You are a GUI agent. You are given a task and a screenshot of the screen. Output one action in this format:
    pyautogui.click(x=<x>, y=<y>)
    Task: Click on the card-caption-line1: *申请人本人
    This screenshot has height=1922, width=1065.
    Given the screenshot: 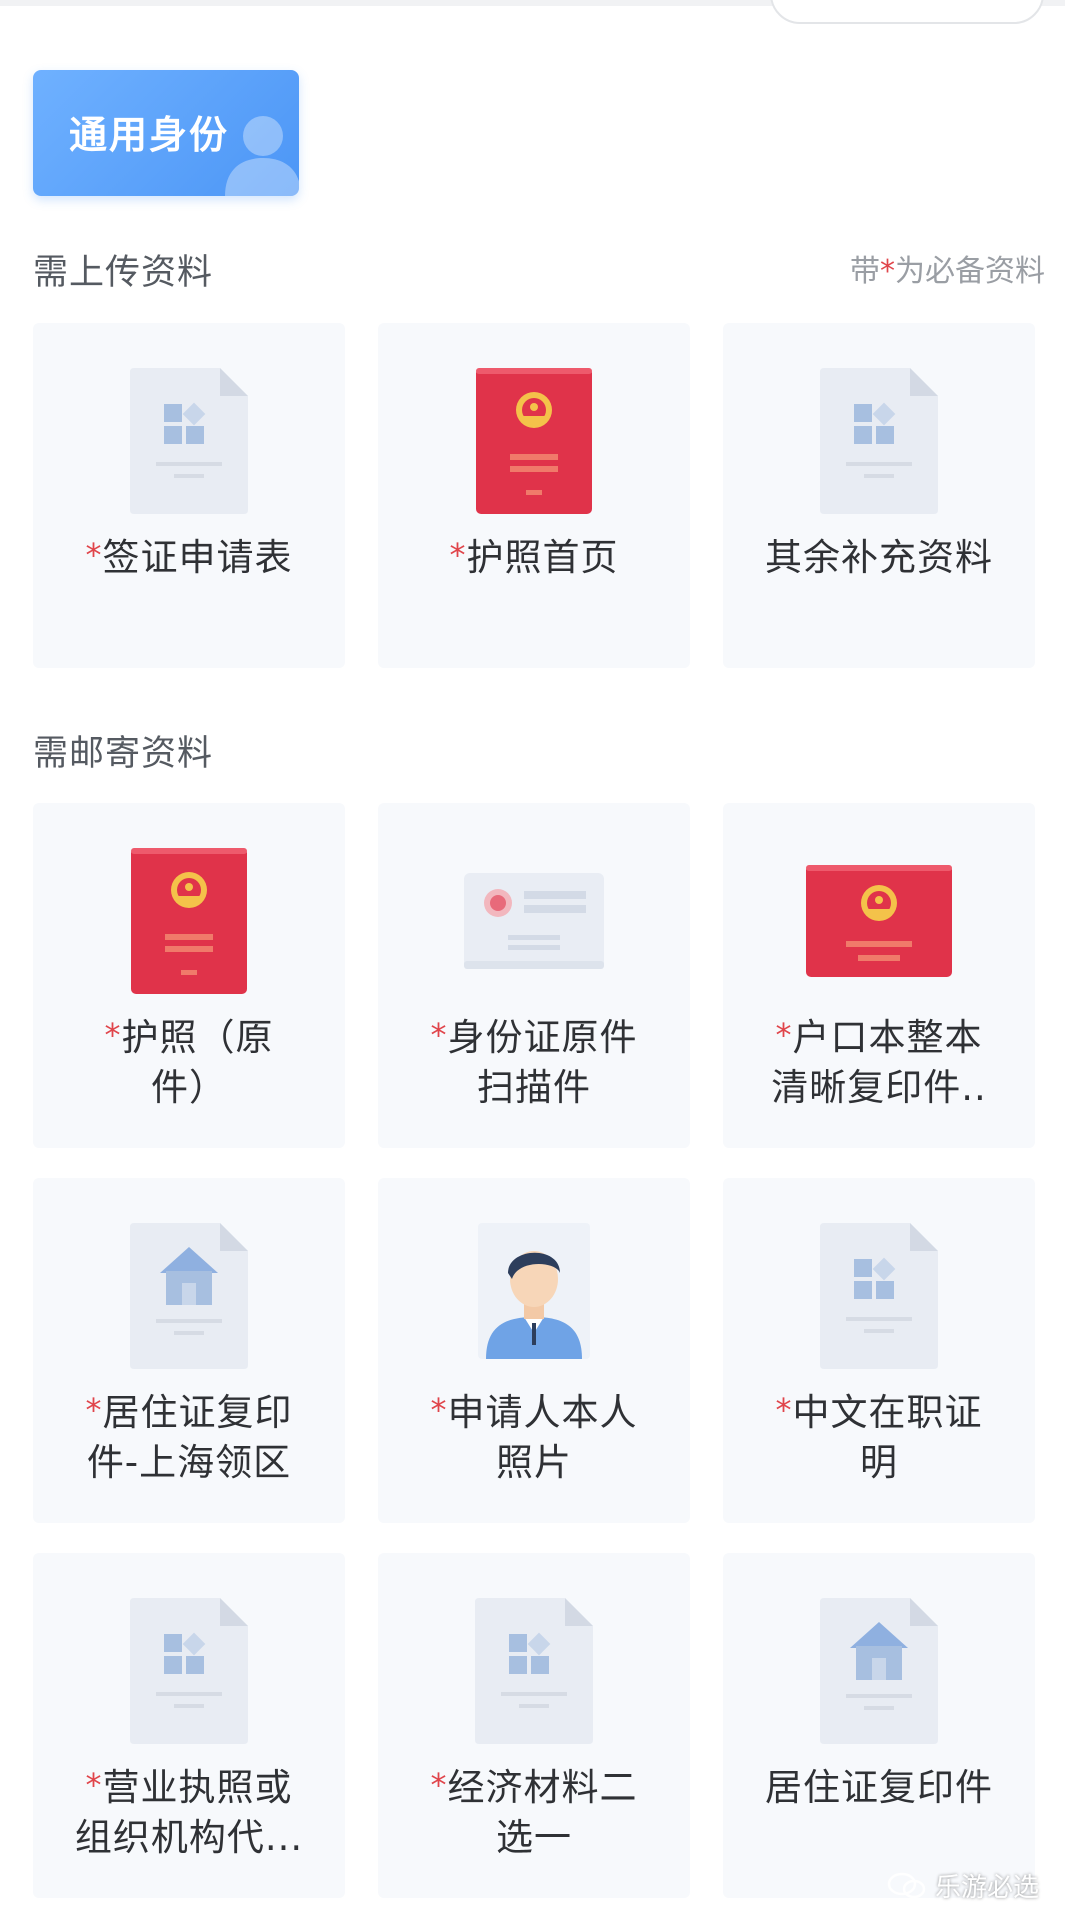 What is the action you would take?
    pyautogui.click(x=534, y=1413)
    